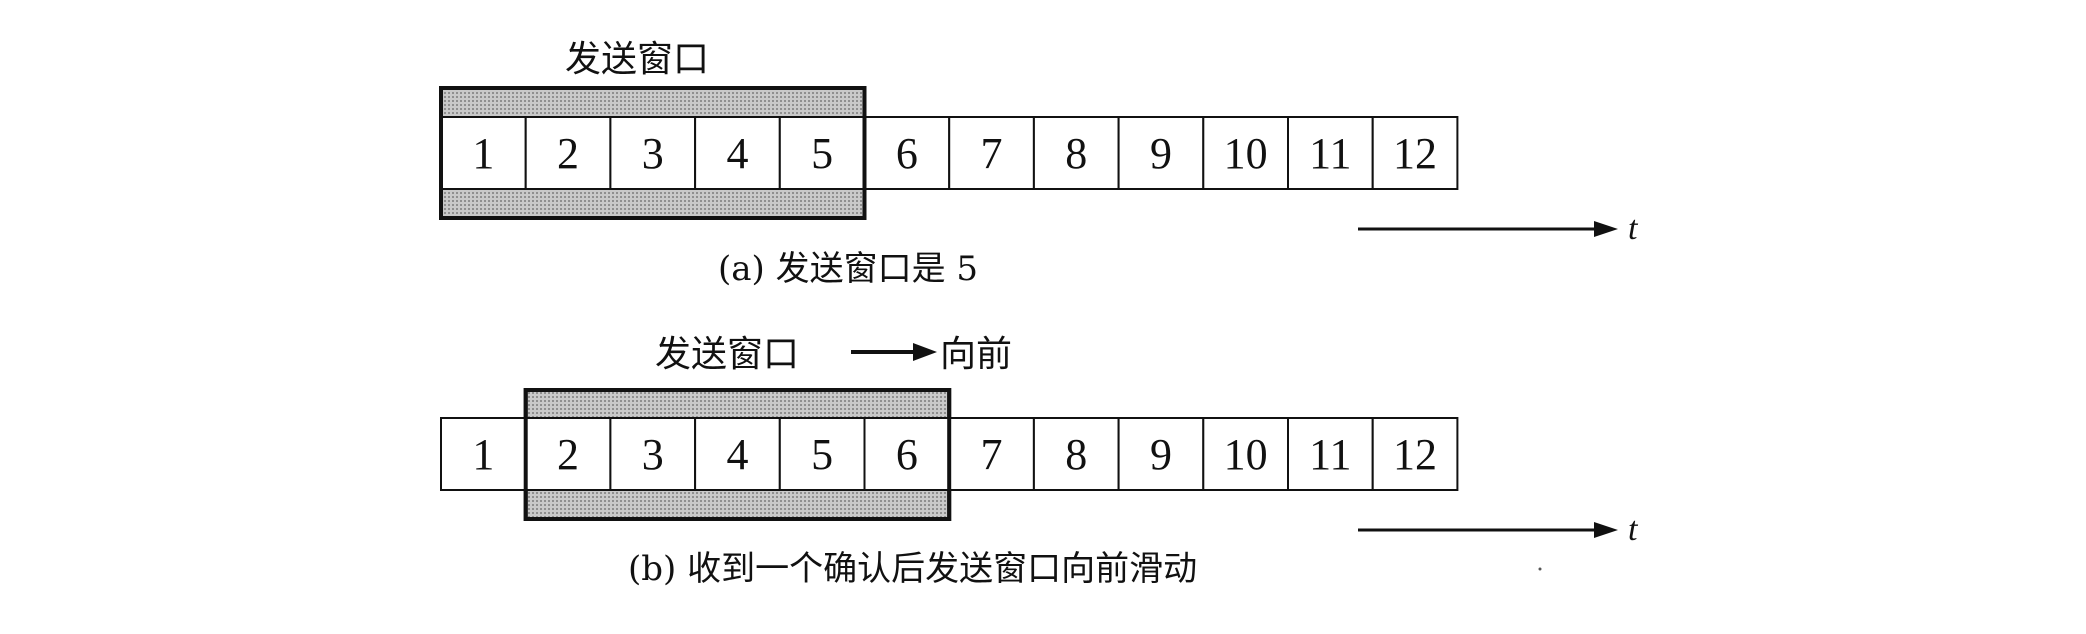  Describe the element at coordinates (1633, 228) in the screenshot. I see `time-label-a: t` at that location.